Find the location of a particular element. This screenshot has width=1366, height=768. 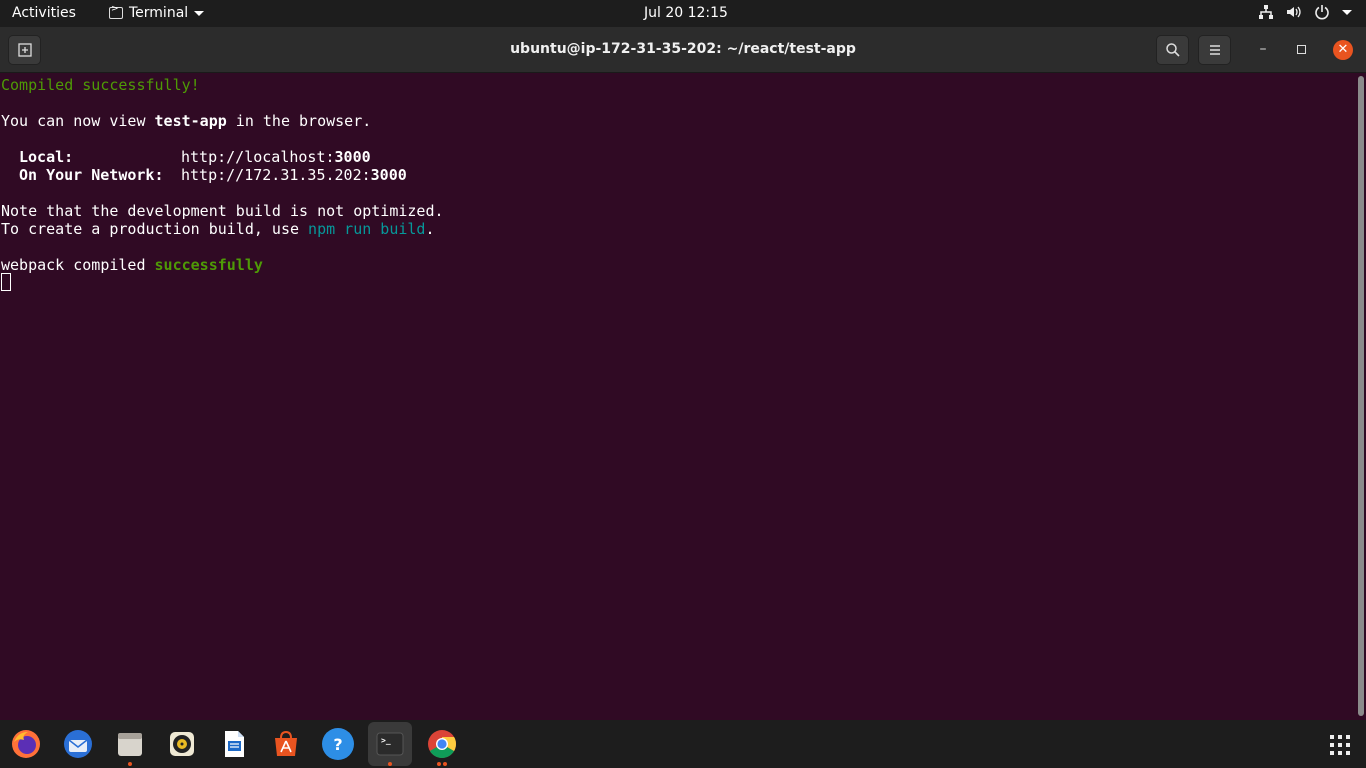

search-icon is located at coordinates (1172, 50).